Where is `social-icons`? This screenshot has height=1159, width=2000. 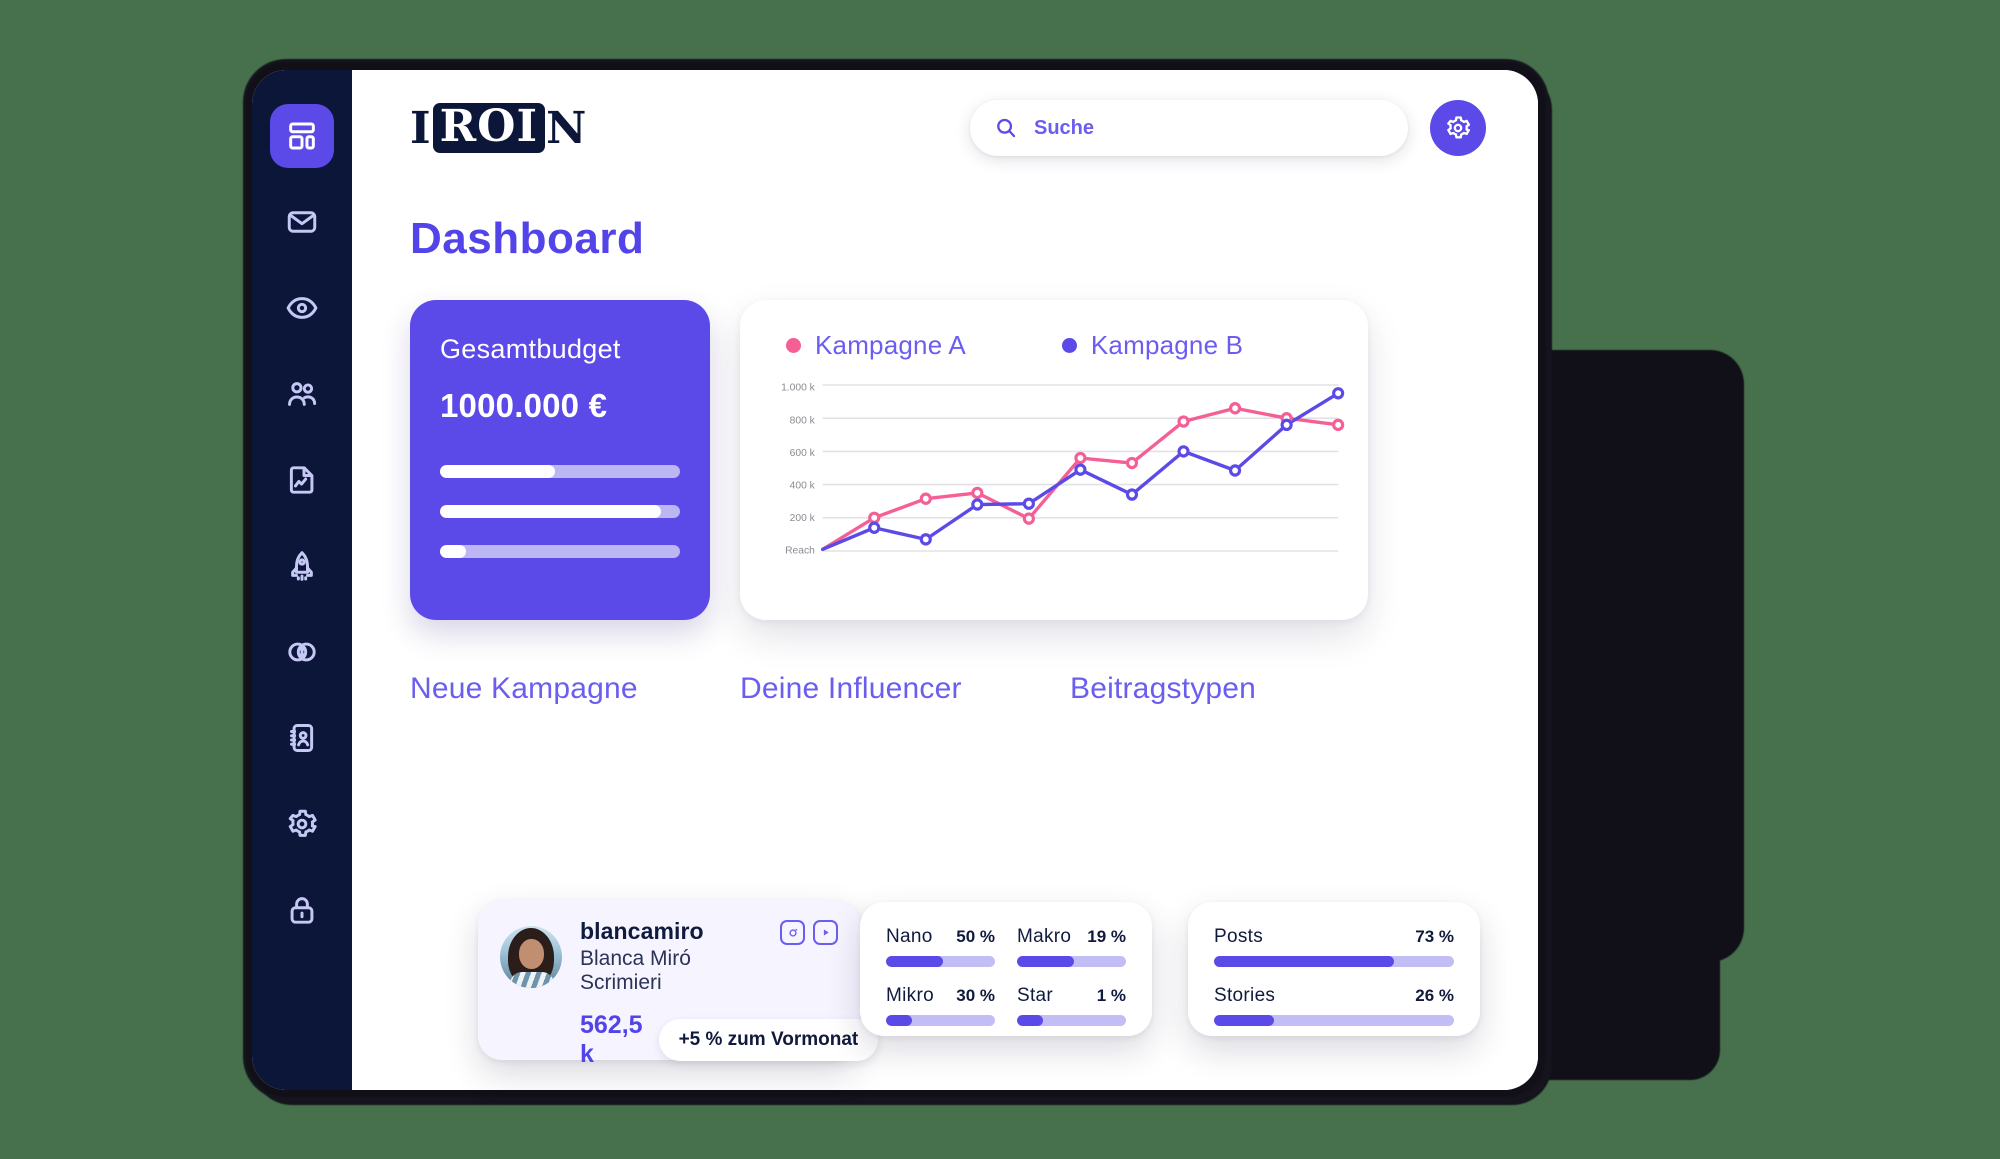 social-icons is located at coordinates (809, 932).